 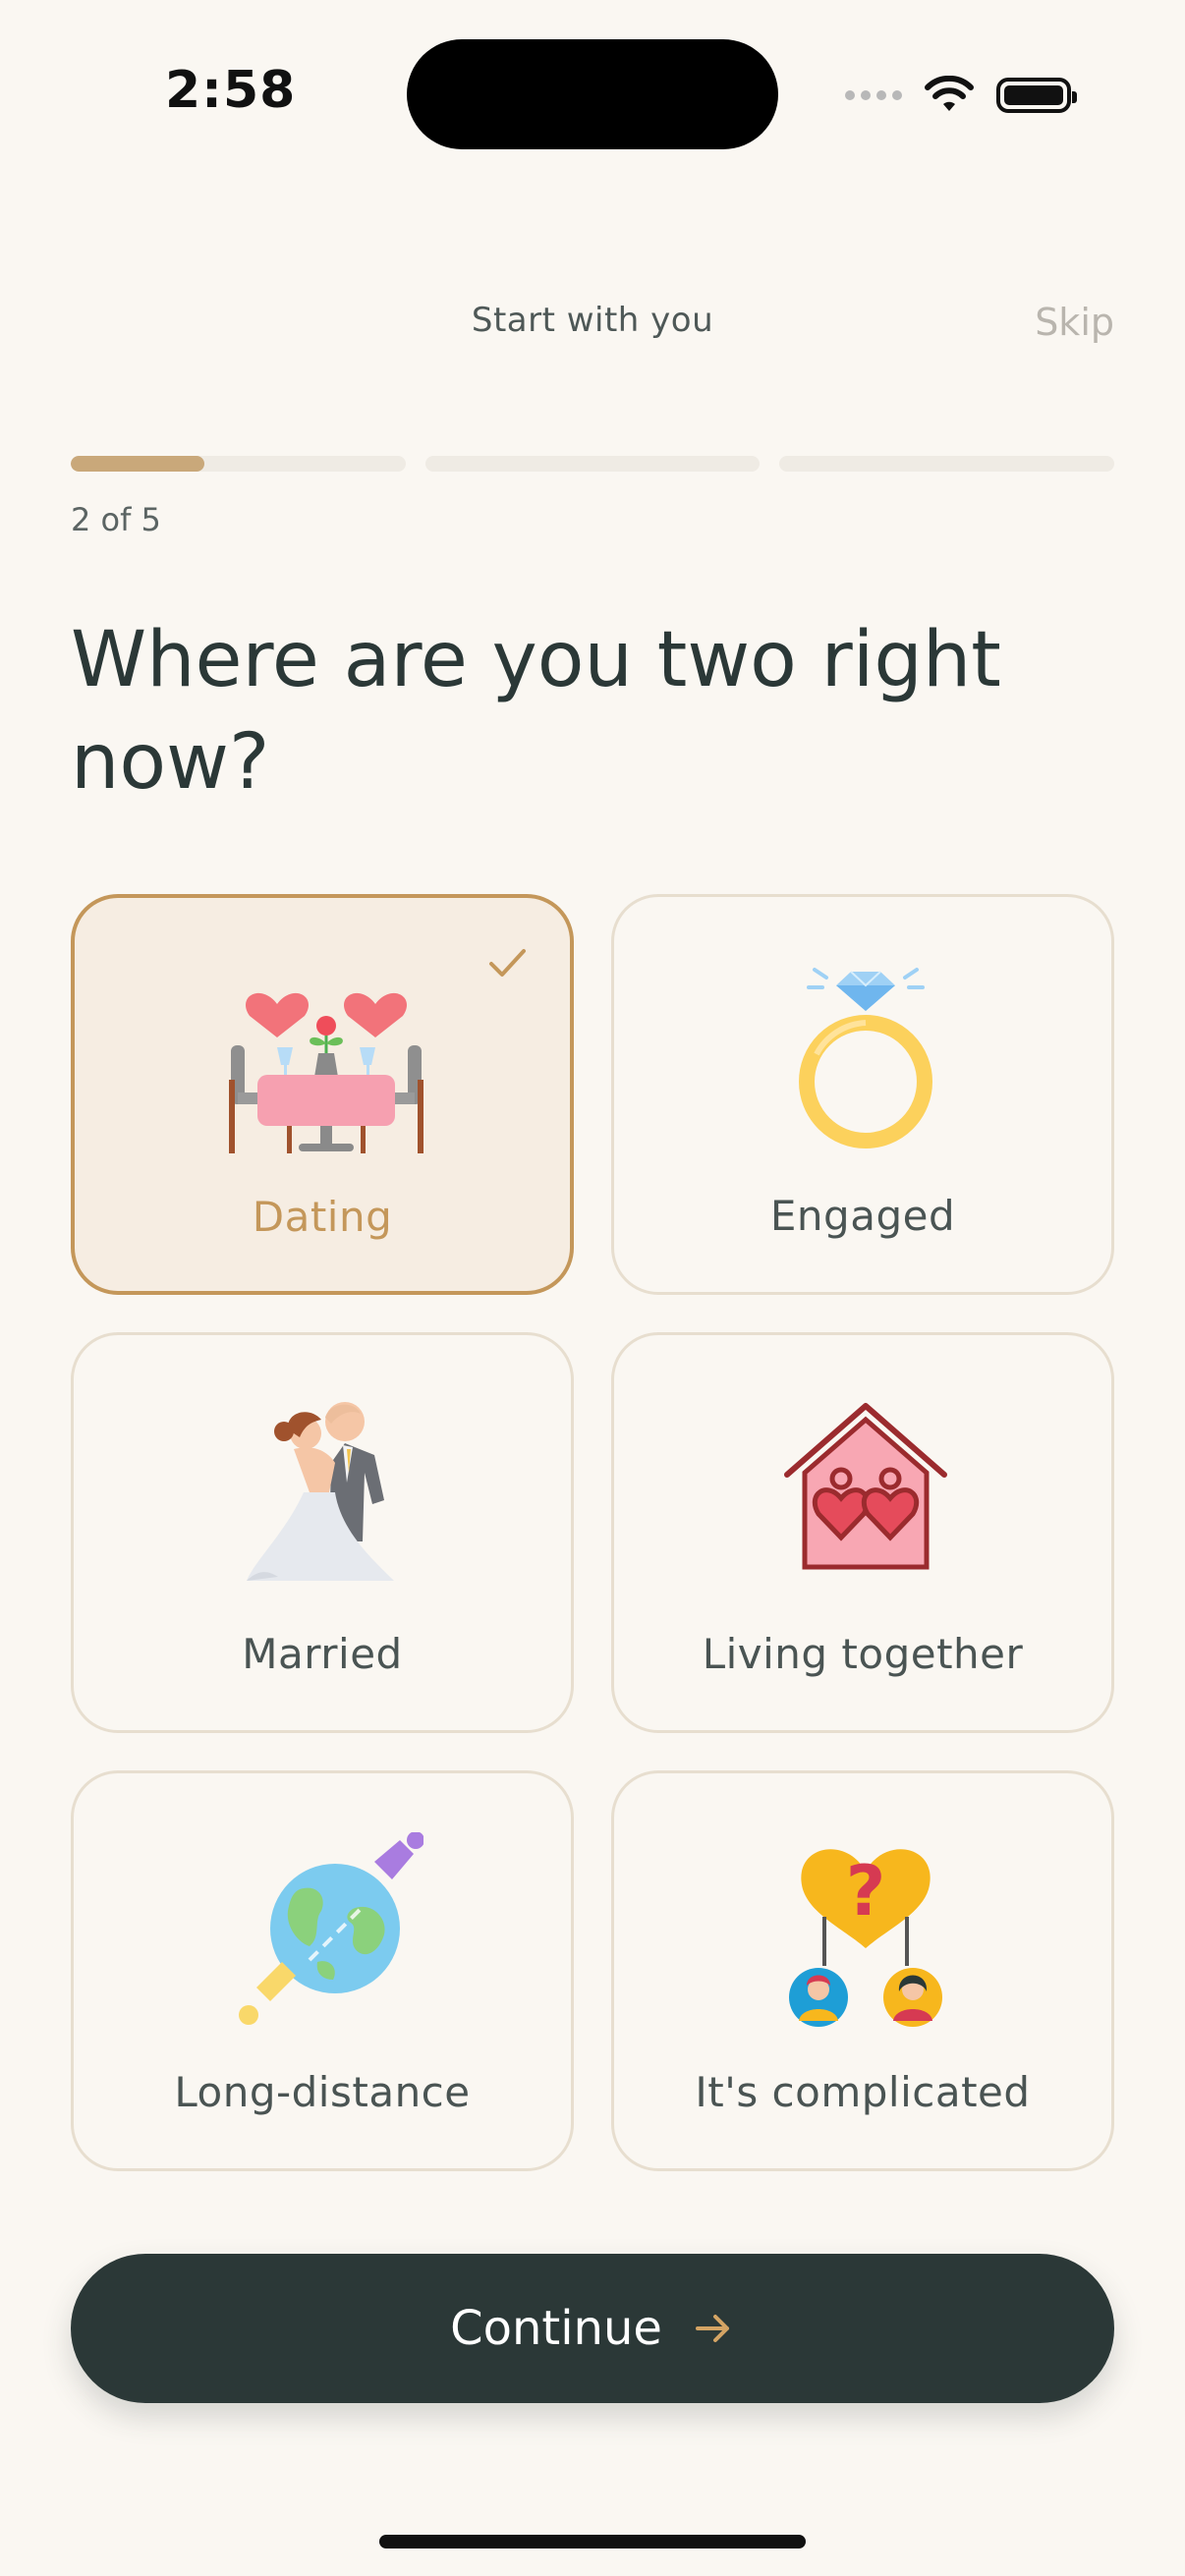 What do you see at coordinates (331, 1928) in the screenshot?
I see `globe-plug-icon` at bounding box center [331, 1928].